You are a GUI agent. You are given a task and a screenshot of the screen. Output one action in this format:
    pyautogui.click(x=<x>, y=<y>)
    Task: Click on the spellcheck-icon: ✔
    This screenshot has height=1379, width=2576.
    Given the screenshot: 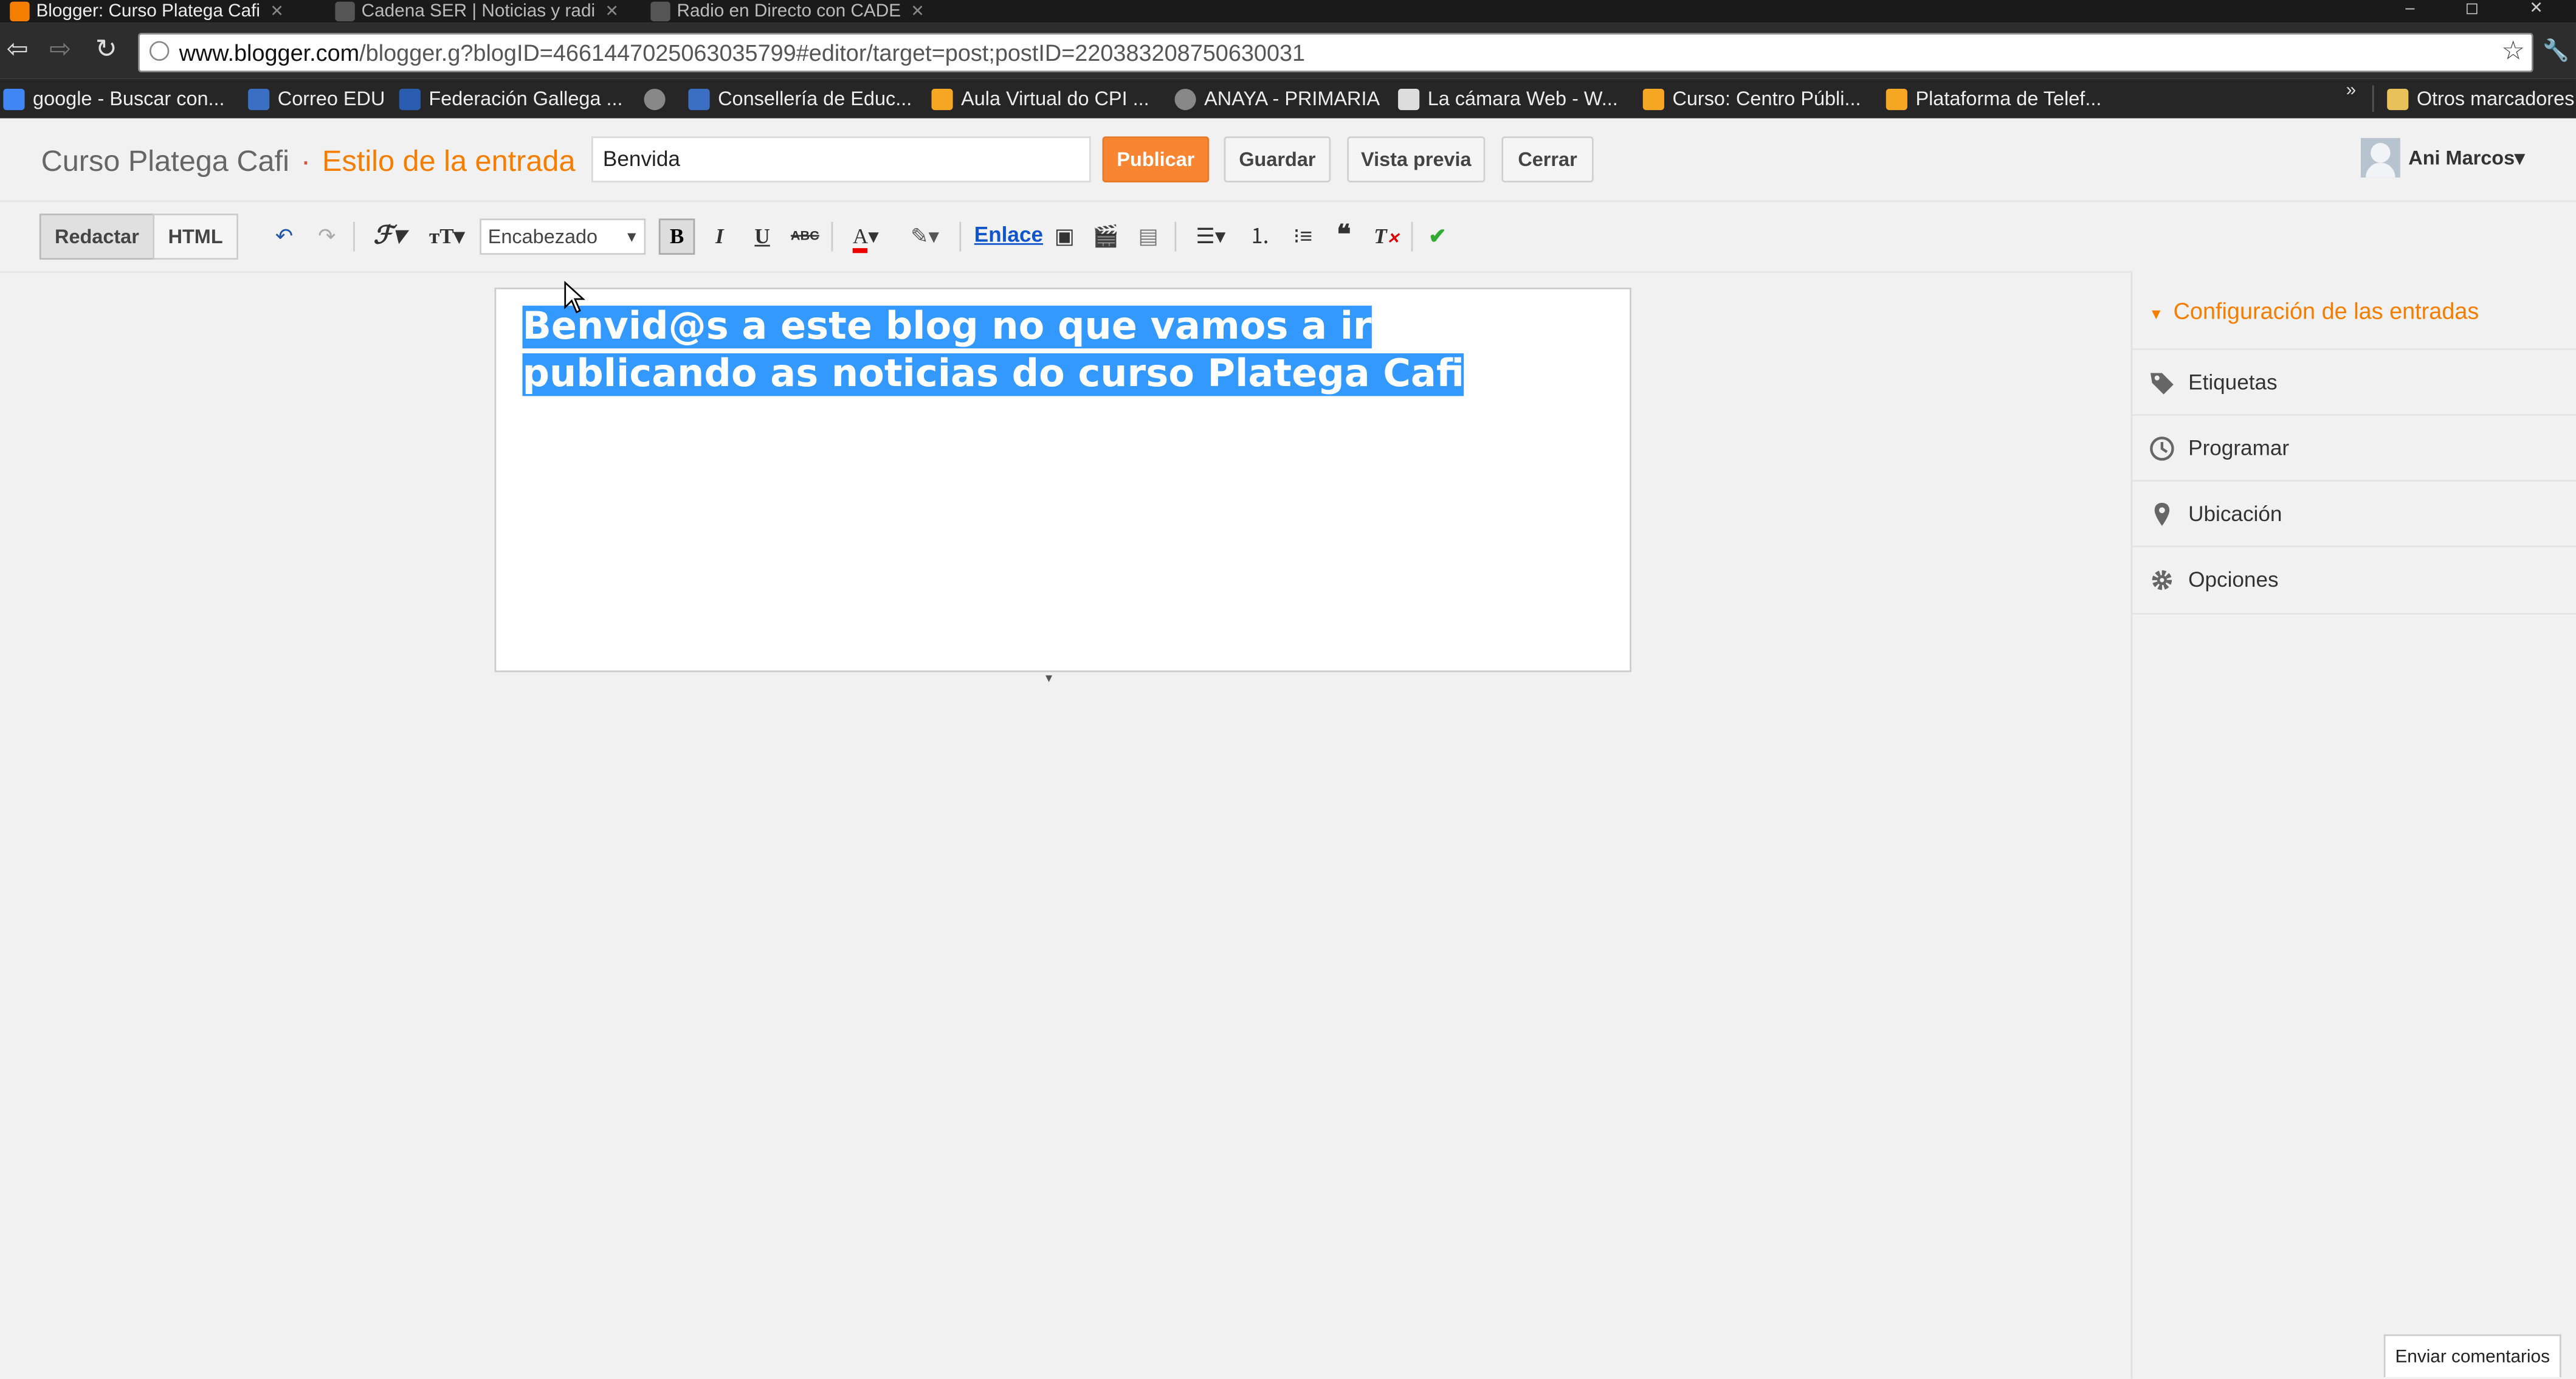 What is the action you would take?
    pyautogui.click(x=1437, y=237)
    